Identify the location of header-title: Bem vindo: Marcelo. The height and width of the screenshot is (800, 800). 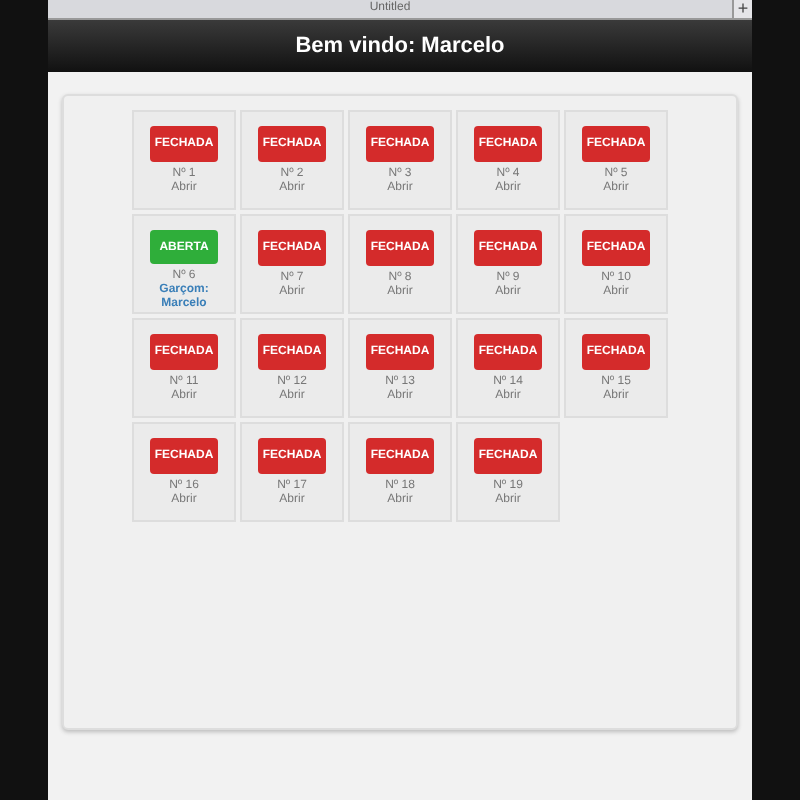
(400, 46).